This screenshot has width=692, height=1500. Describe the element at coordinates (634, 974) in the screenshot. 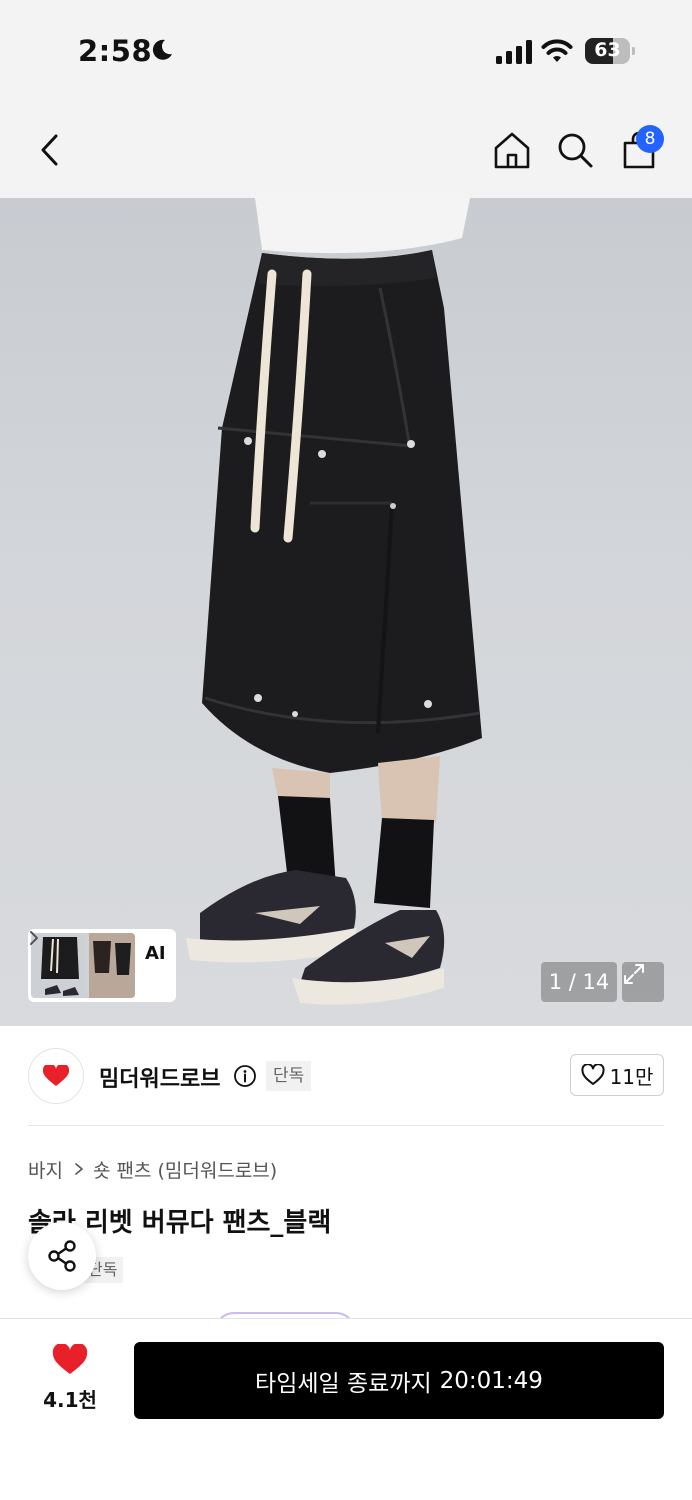

I see `expand-icon` at that location.